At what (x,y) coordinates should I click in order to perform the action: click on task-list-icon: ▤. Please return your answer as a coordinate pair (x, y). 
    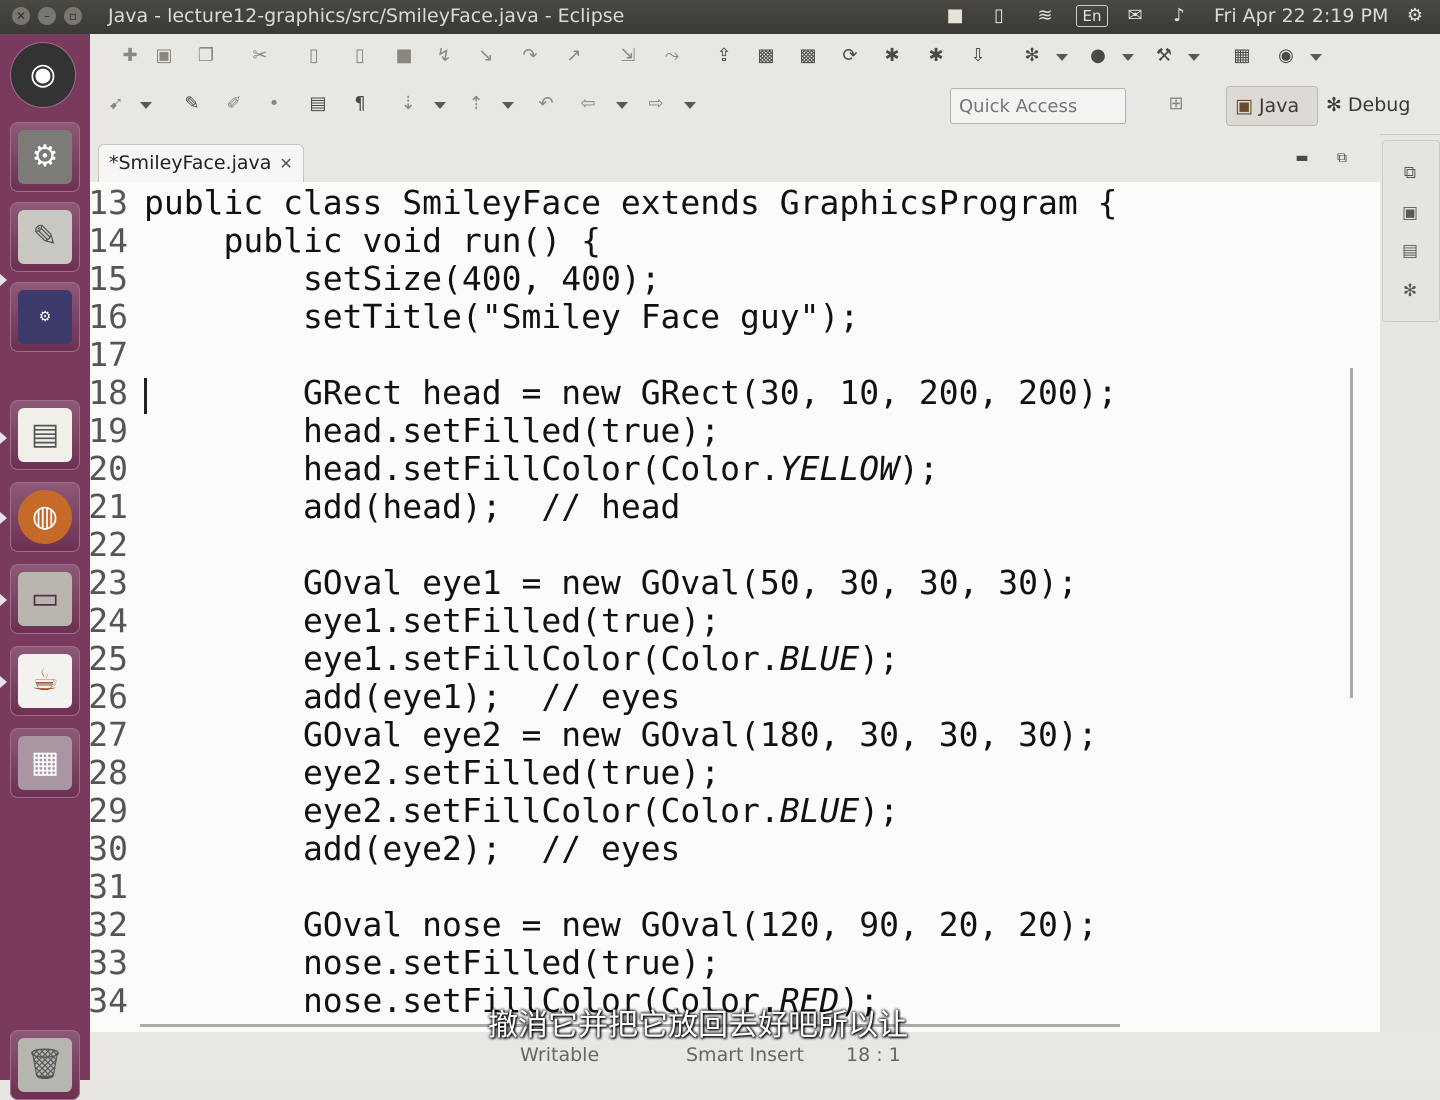
    Looking at the image, I should click on (1410, 251).